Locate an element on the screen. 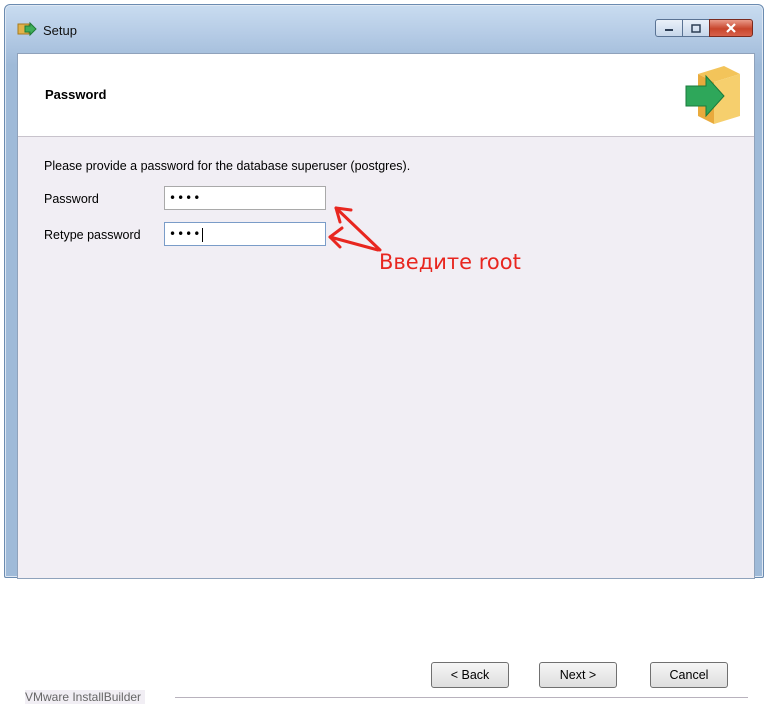 Image resolution: width=770 pixels, height=704 pixels. minimize-icon is located at coordinates (669, 30).